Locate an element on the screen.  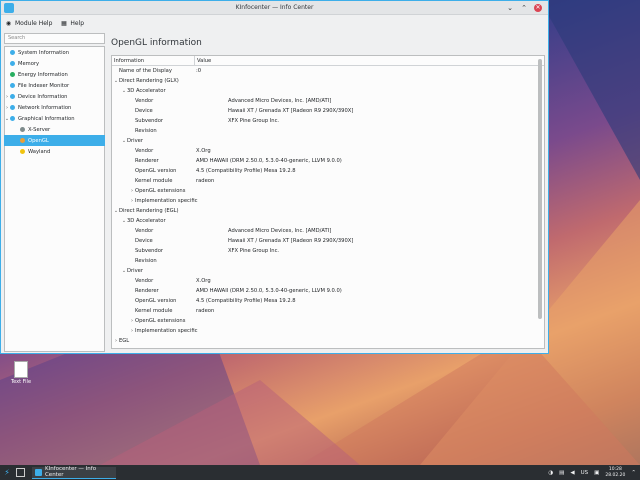
keyboard-layout: US is located at coordinates (585, 473).